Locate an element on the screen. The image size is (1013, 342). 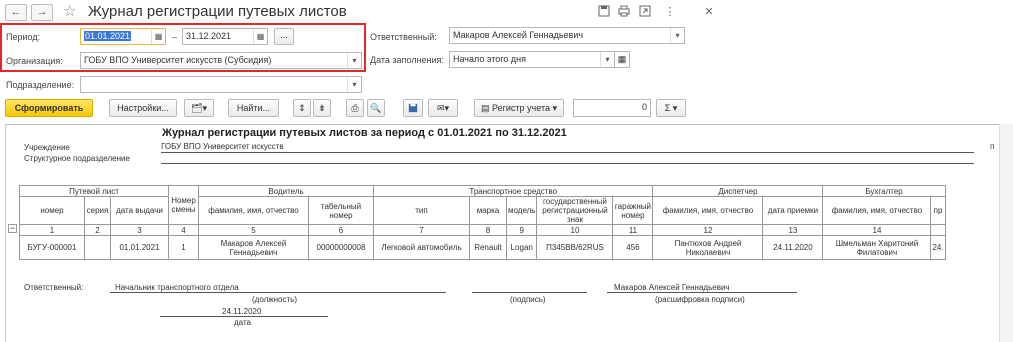
table-cell: 24. is located at coordinates (938, 247).